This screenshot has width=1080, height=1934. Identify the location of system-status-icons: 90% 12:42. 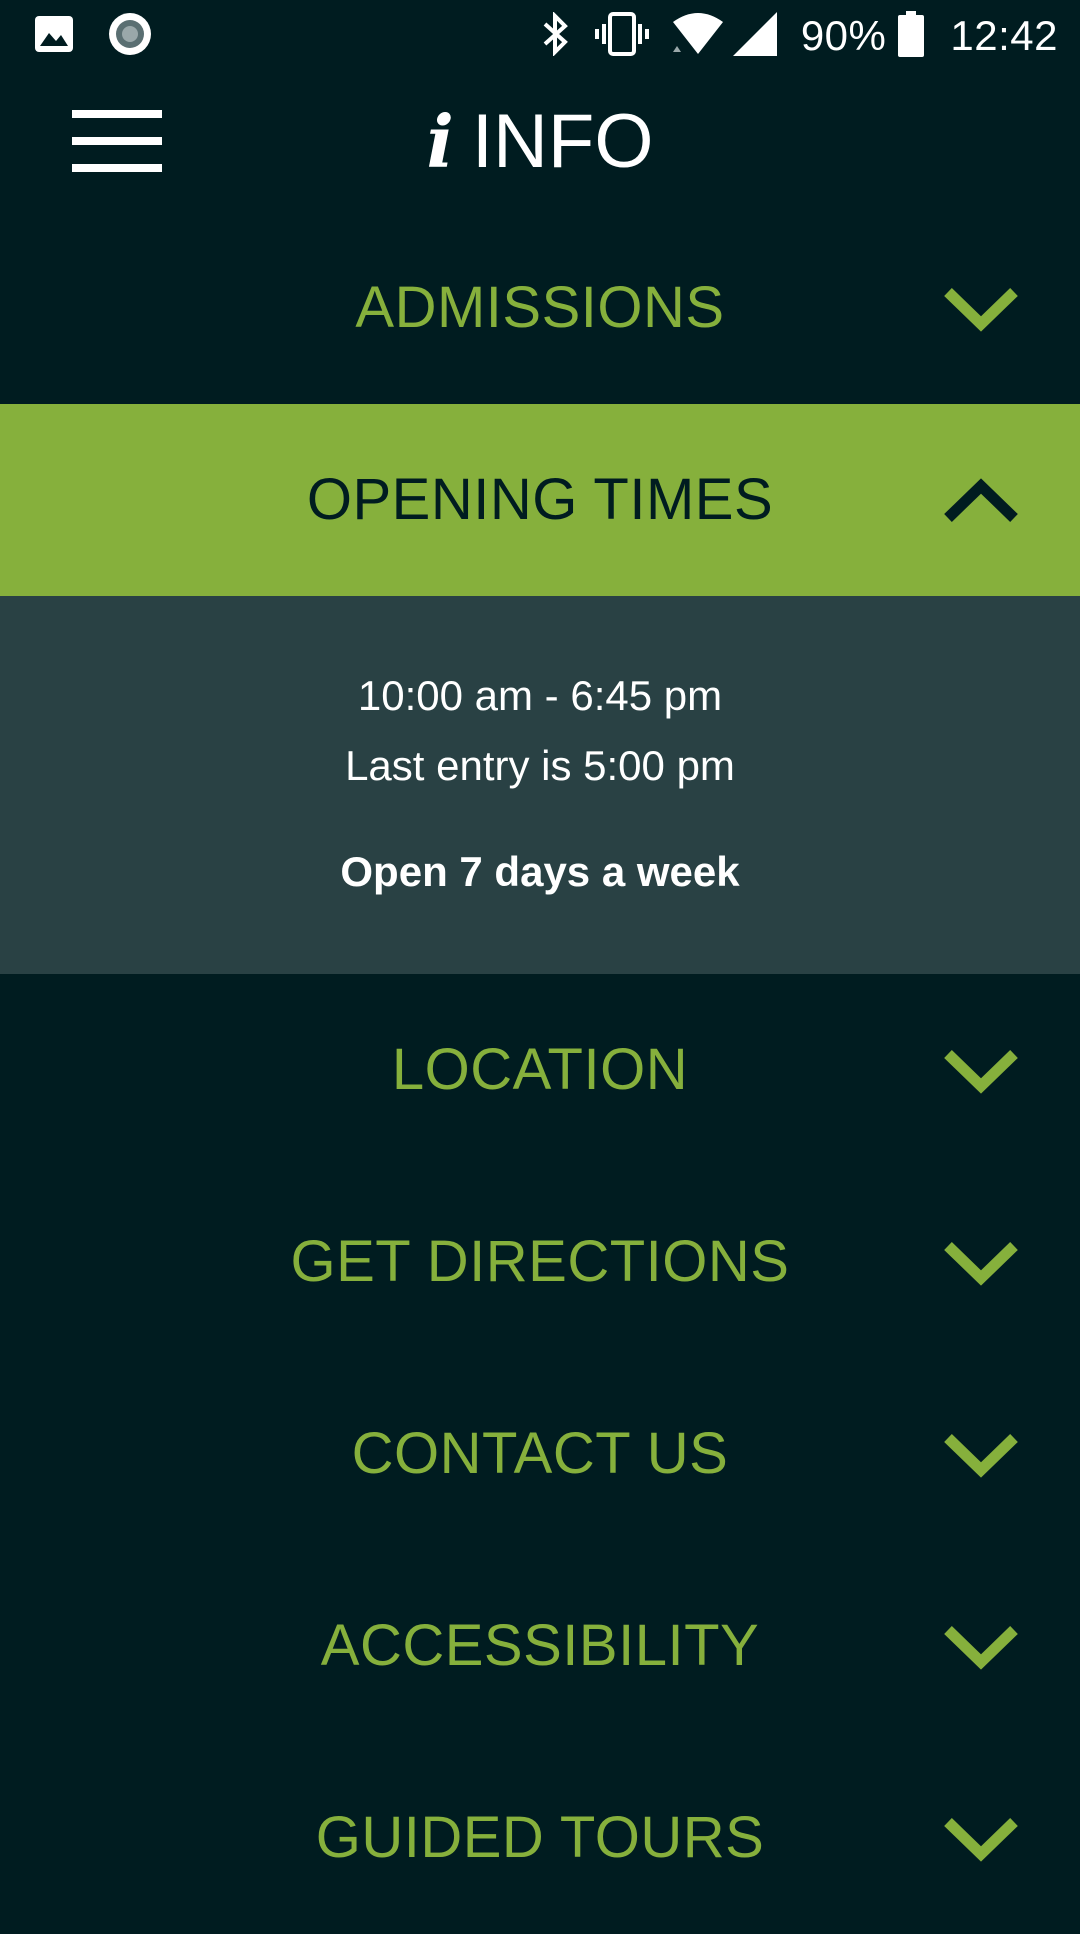
(799, 36).